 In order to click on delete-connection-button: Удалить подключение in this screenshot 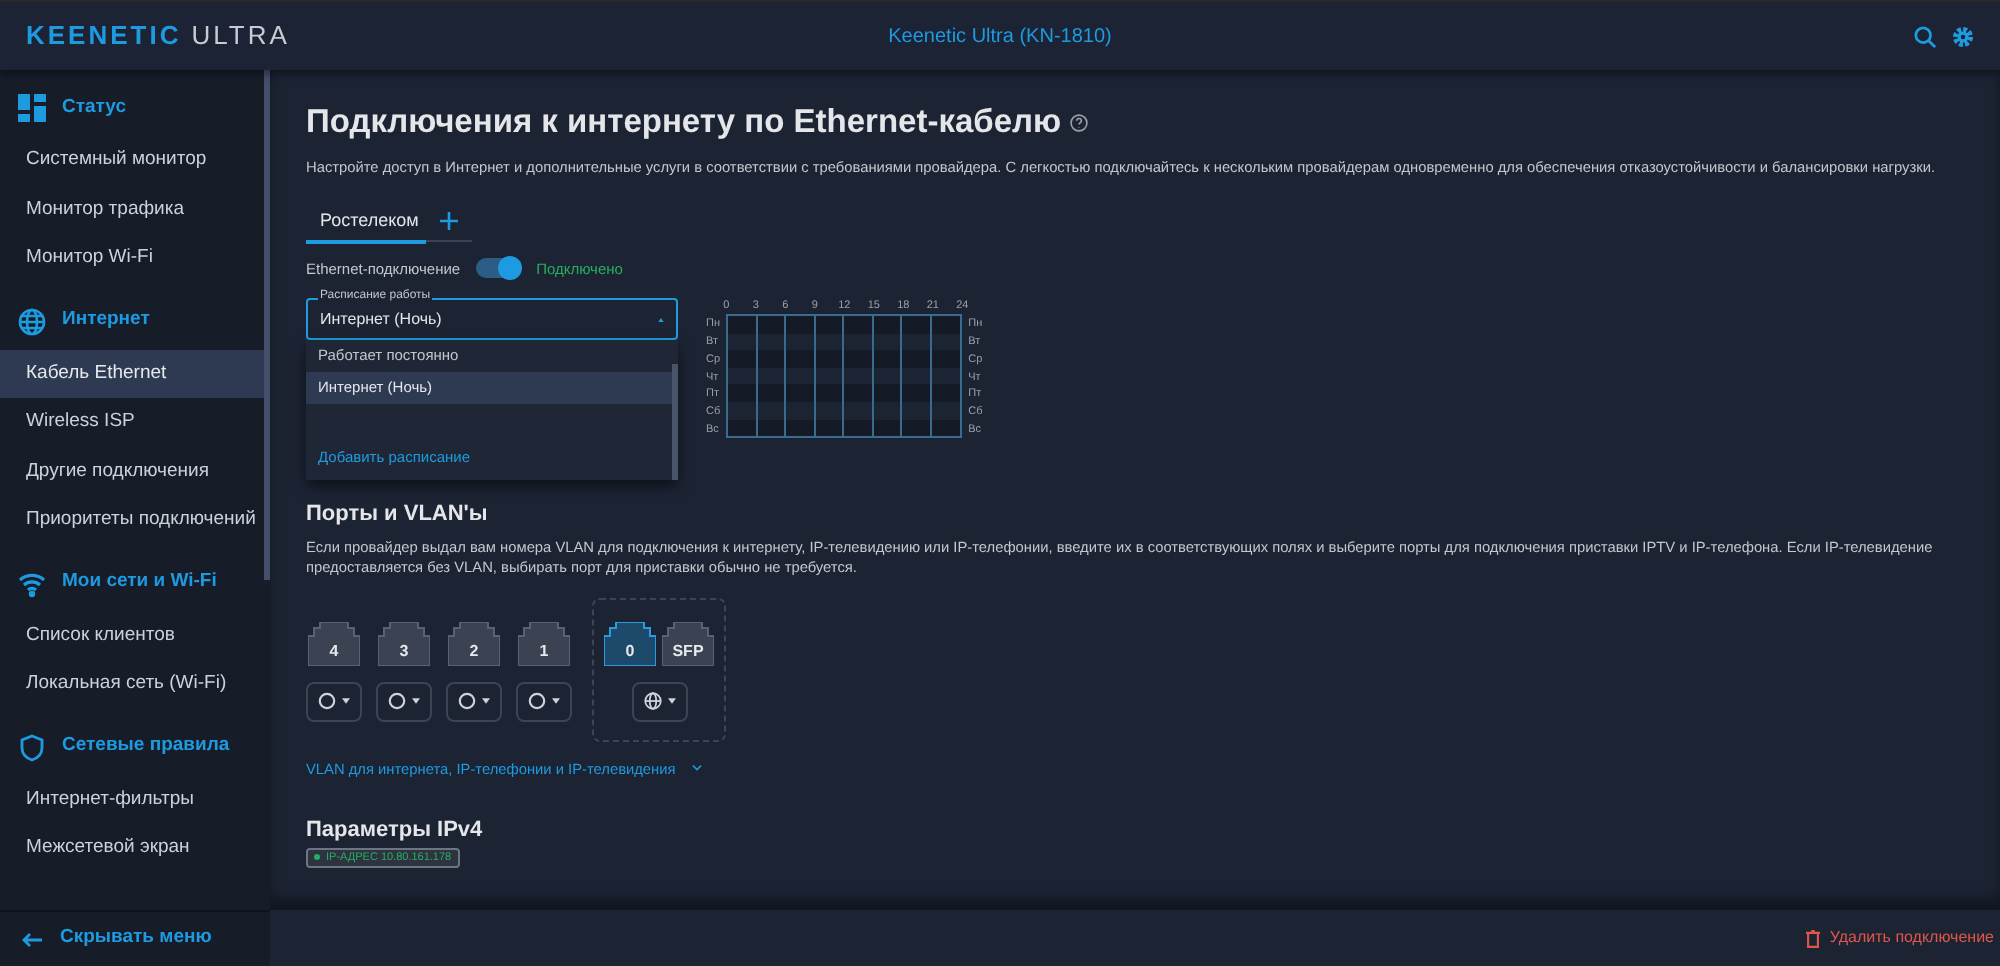, I will do `click(1899, 938)`.